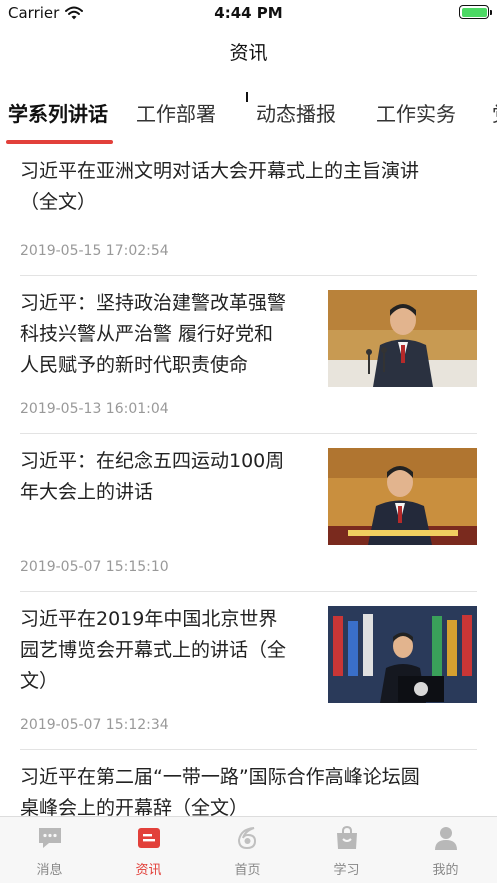 Image resolution: width=497 pixels, height=883 pixels. What do you see at coordinates (94, 409) in the screenshot?
I see `news-date: 2019-05-13 16:01:04` at bounding box center [94, 409].